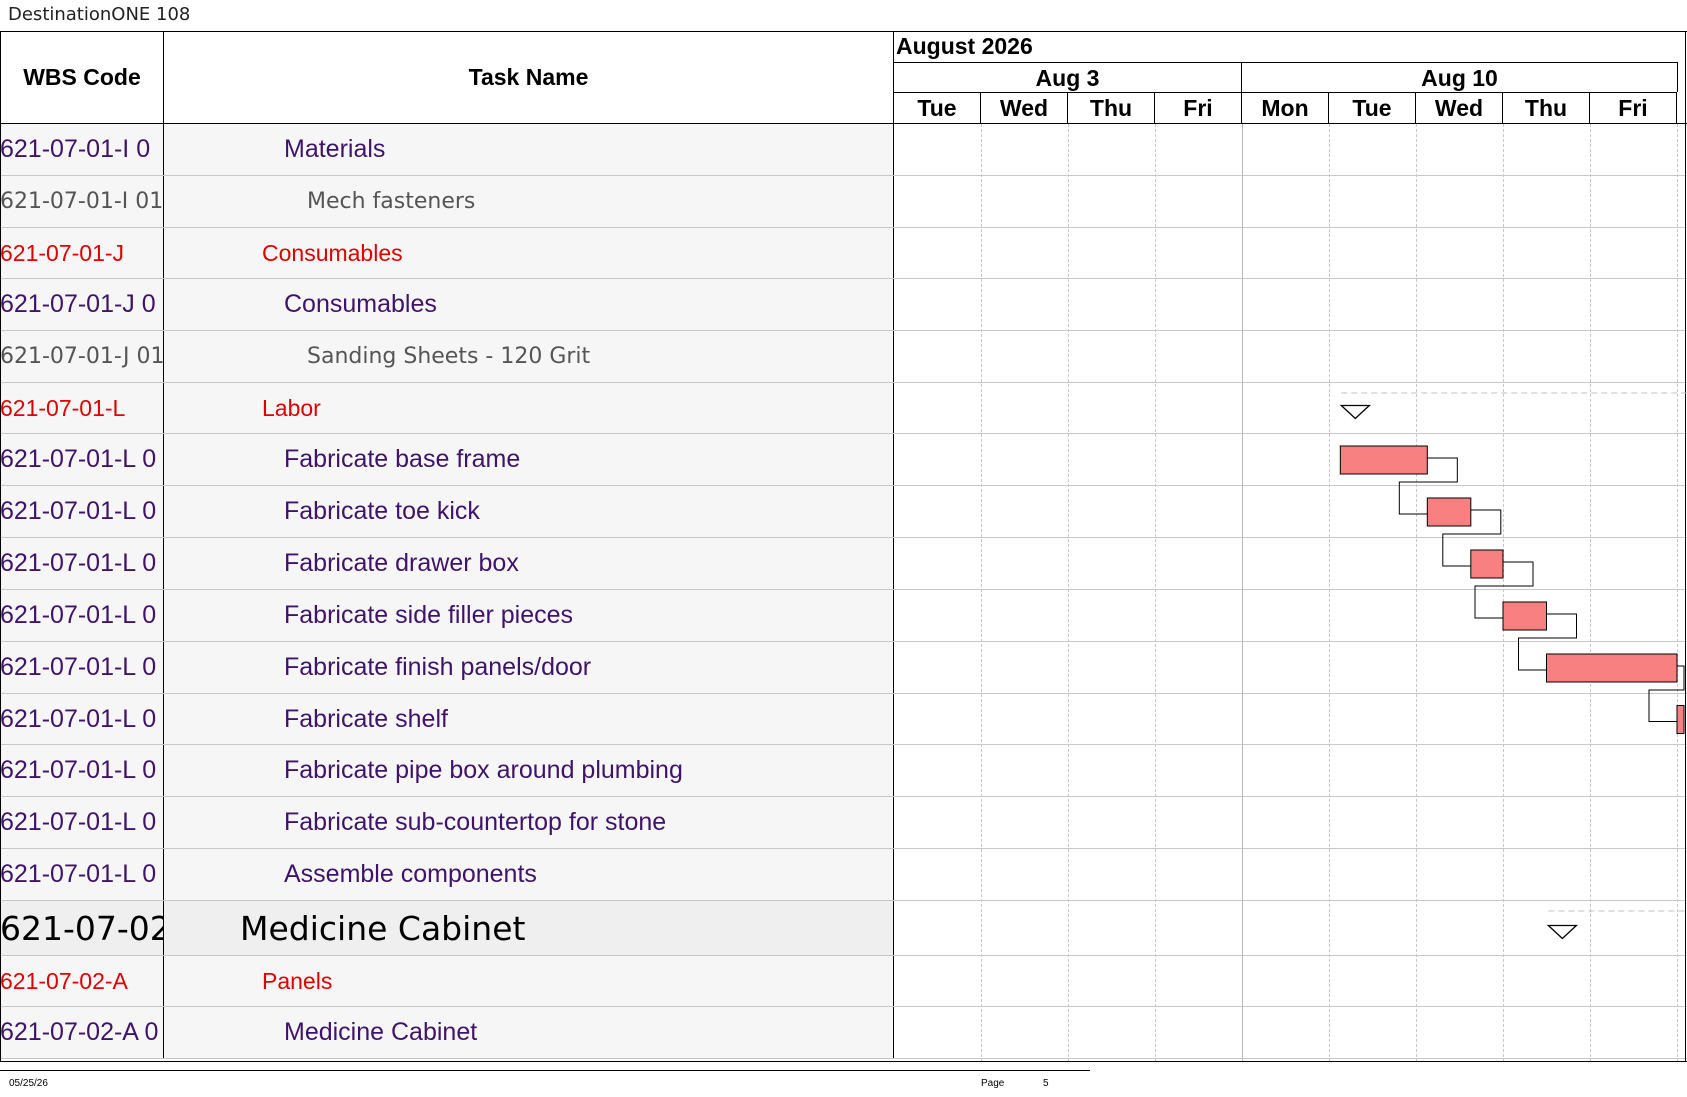 The width and height of the screenshot is (1687, 1097). I want to click on task-name-cell: Fabricate base frame, so click(529, 459).